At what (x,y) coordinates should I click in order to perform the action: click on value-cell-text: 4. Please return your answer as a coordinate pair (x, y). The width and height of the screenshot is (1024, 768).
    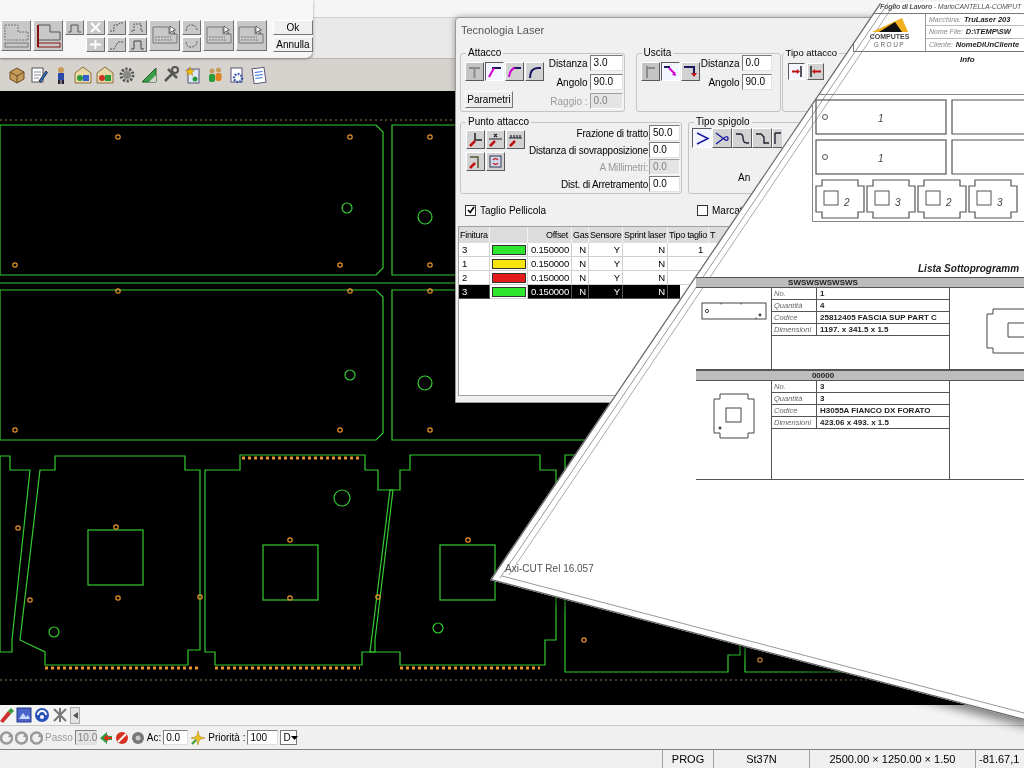
    Looking at the image, I should click on (822, 305).